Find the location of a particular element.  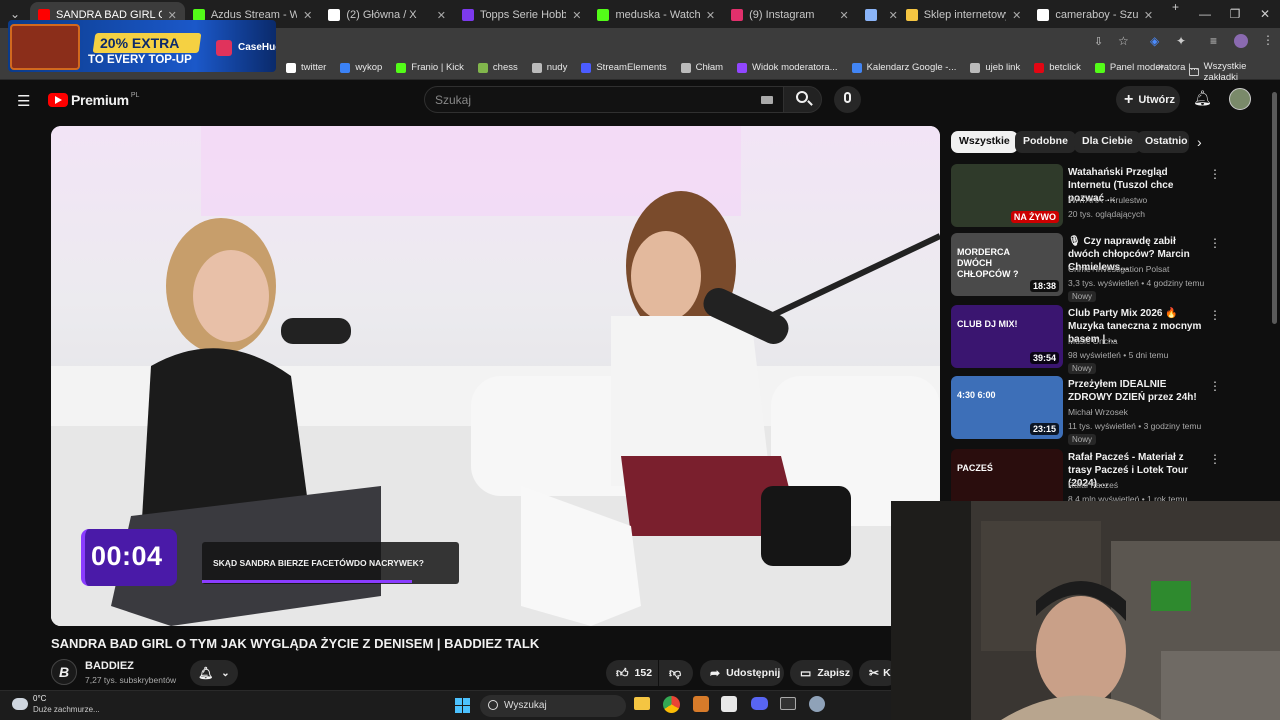

media-controls-icon: ≡ is located at coordinates (1213, 41).